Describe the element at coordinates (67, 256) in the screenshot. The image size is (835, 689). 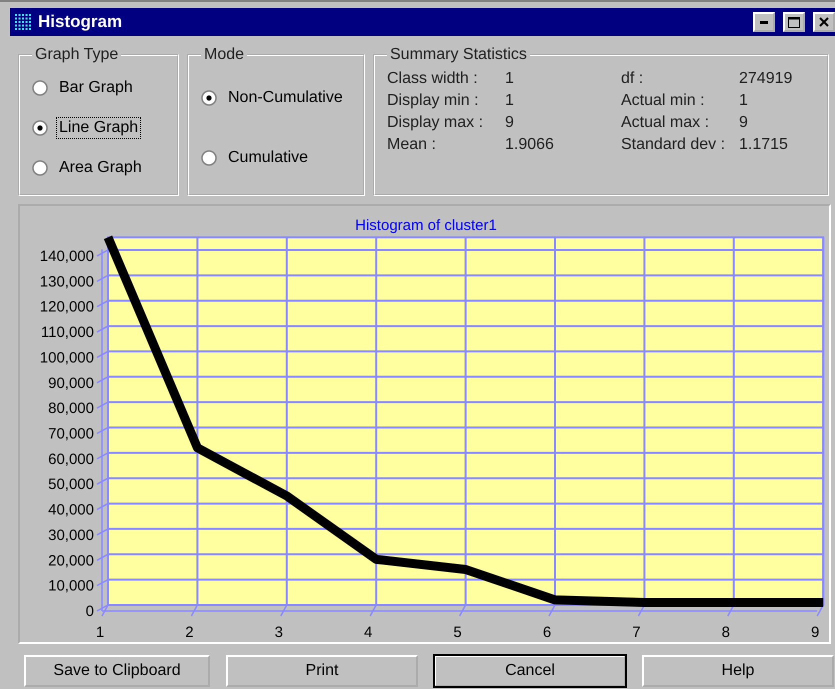
I see `y-tick-label: 140,000` at that location.